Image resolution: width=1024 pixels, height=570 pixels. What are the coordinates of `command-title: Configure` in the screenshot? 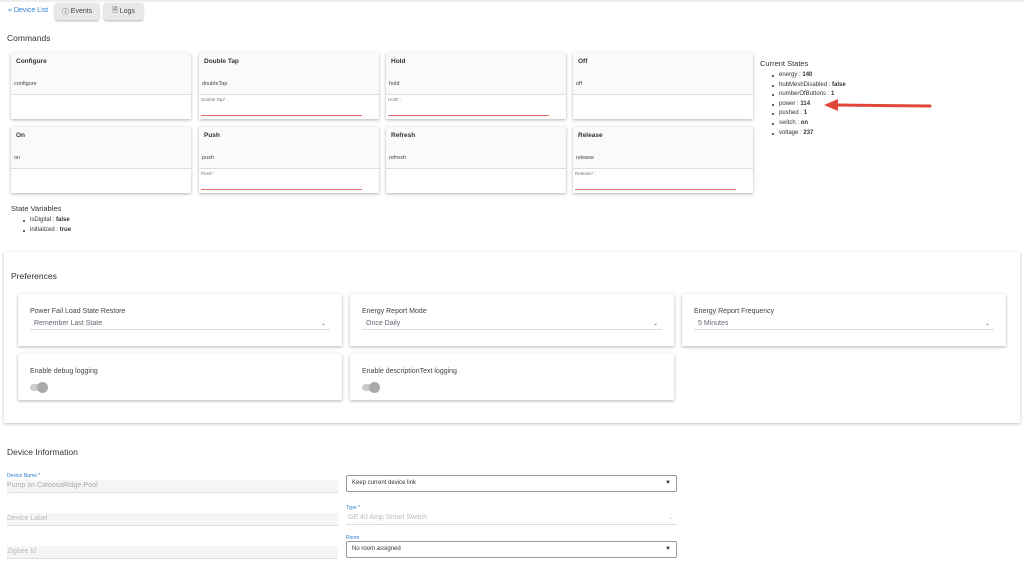 It's located at (31, 61).